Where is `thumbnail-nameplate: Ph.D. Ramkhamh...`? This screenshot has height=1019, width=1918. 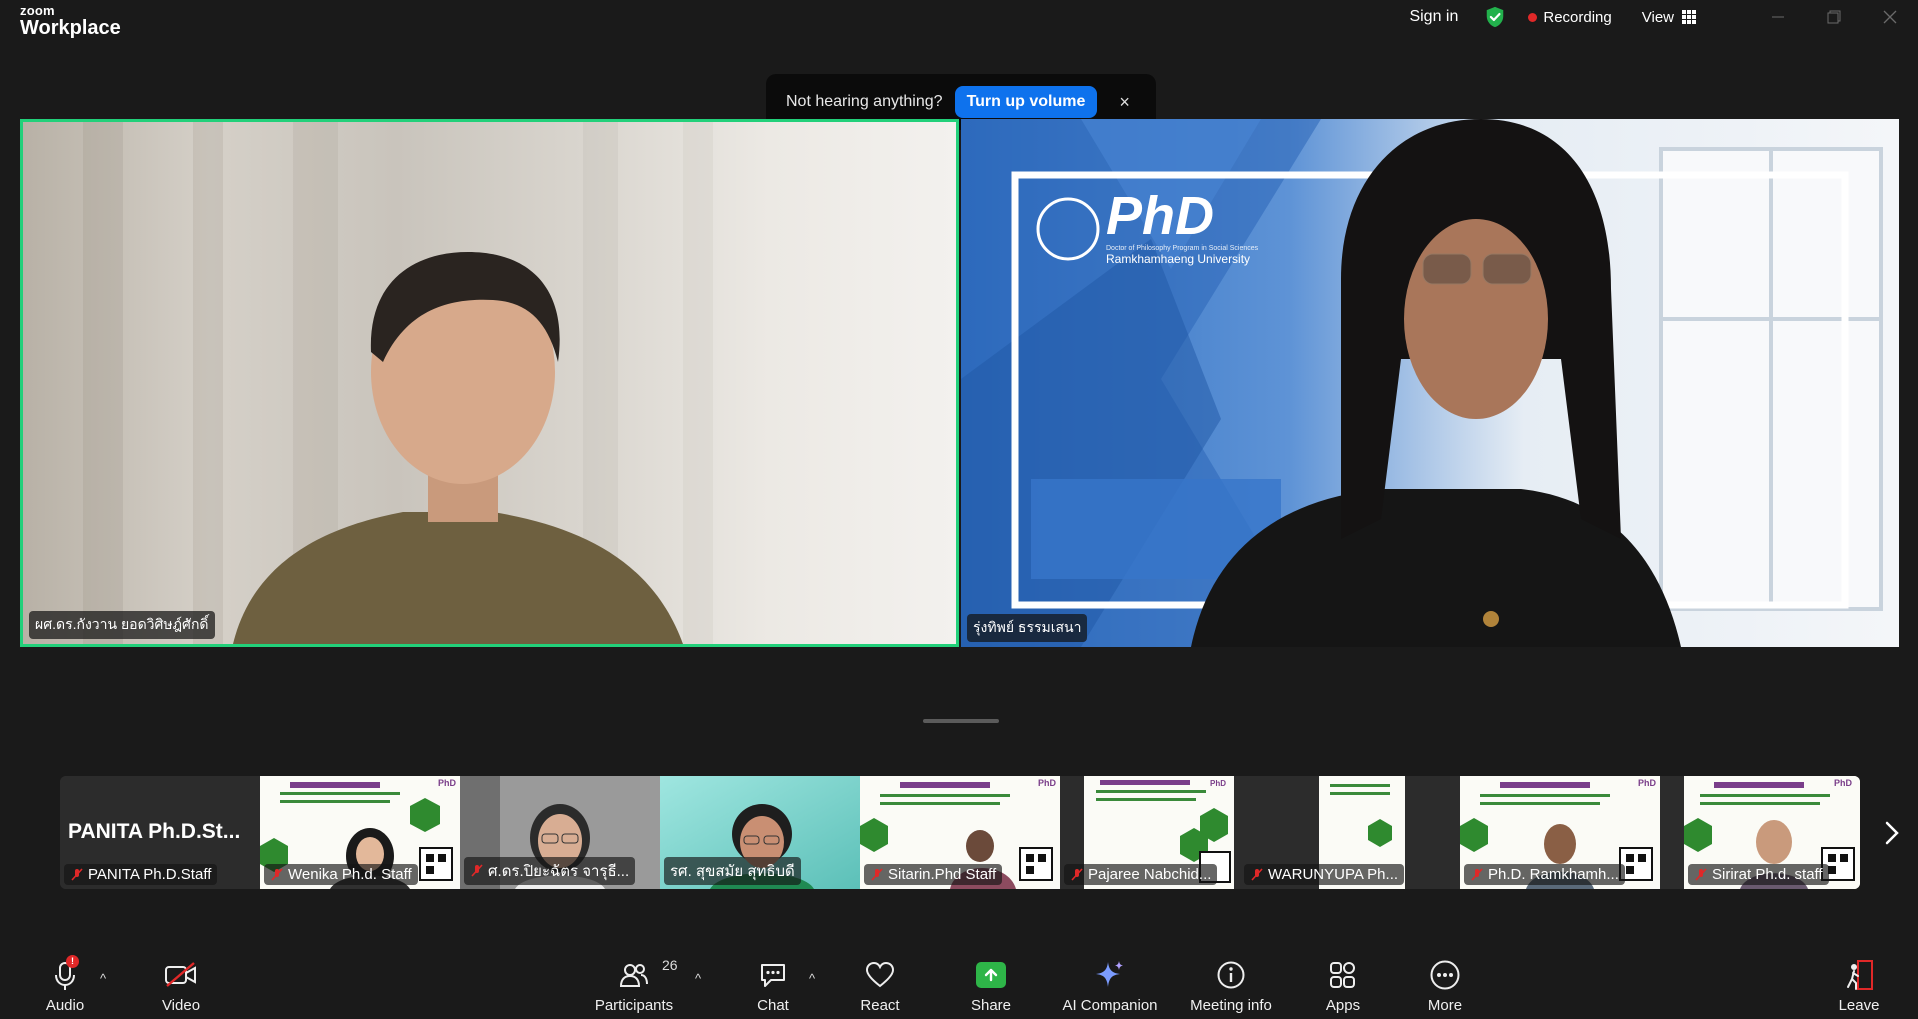 thumbnail-nameplate: Ph.D. Ramkhamh... is located at coordinates (1544, 874).